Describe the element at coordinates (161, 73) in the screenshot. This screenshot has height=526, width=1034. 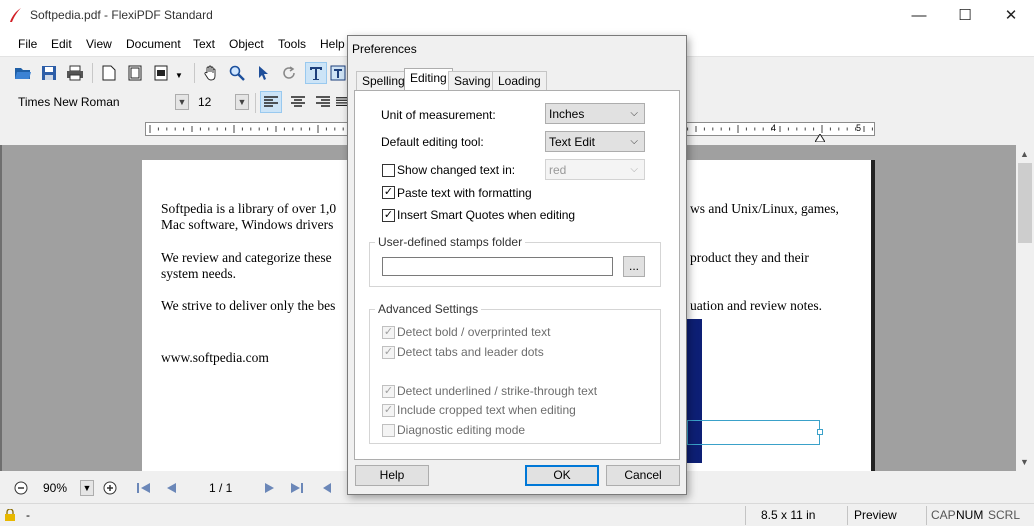
I see `page-width-button` at that location.